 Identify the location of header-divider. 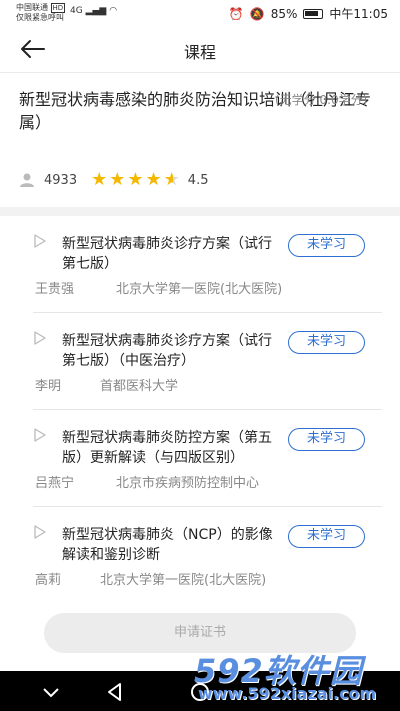
(200, 72).